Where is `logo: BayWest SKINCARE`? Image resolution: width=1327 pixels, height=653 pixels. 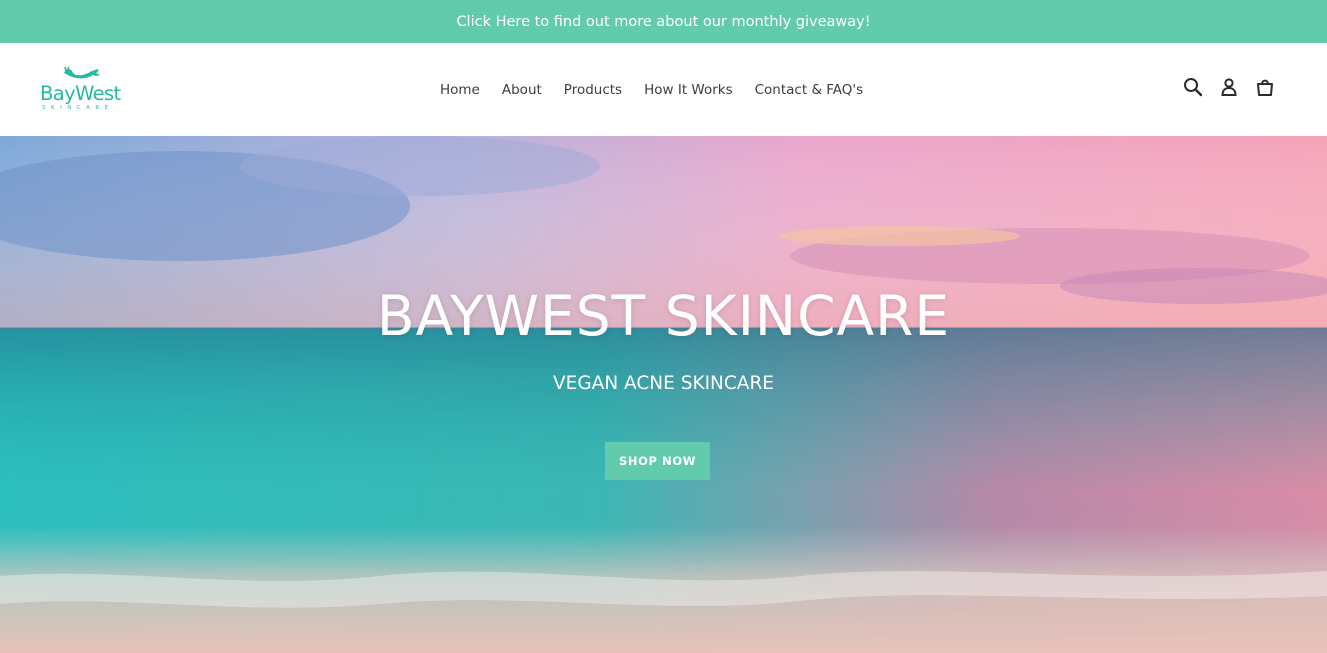
logo: BayWest SKINCARE is located at coordinates (83, 90).